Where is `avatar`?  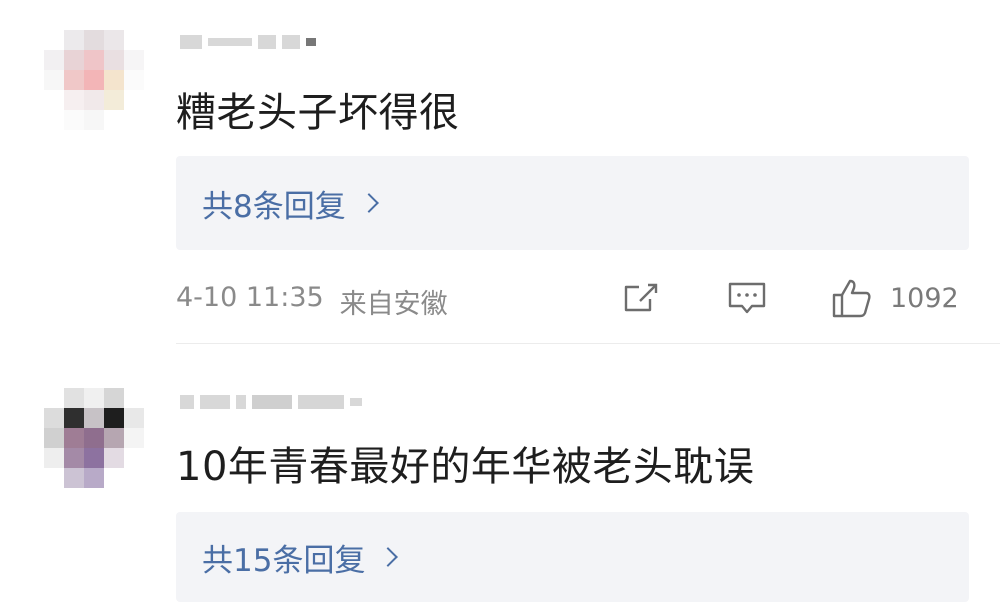
avatar is located at coordinates (94, 438).